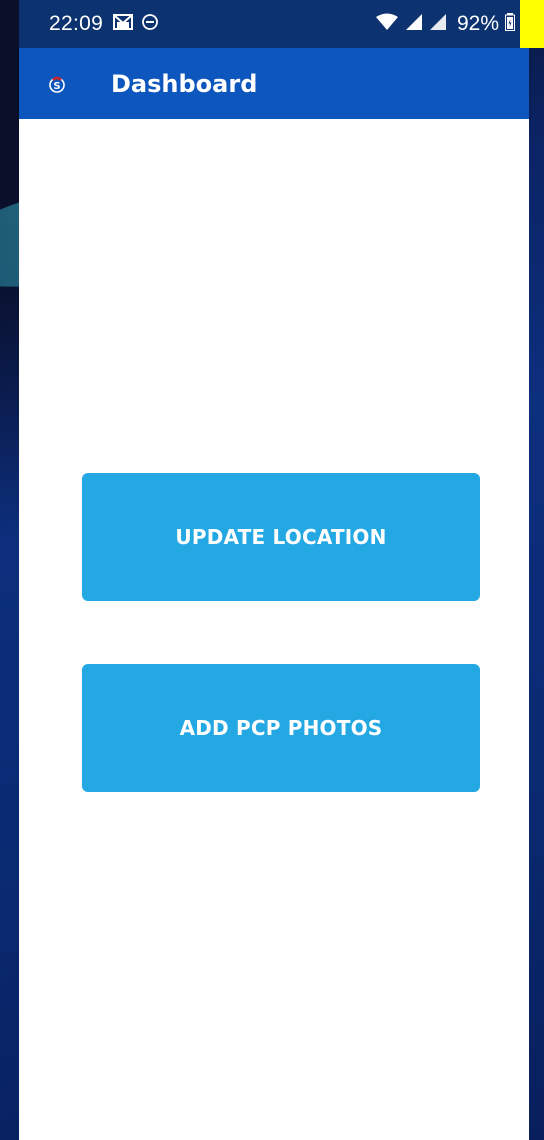 This screenshot has height=1140, width=544. What do you see at coordinates (184, 83) in the screenshot?
I see `page-title: Dashboard` at bounding box center [184, 83].